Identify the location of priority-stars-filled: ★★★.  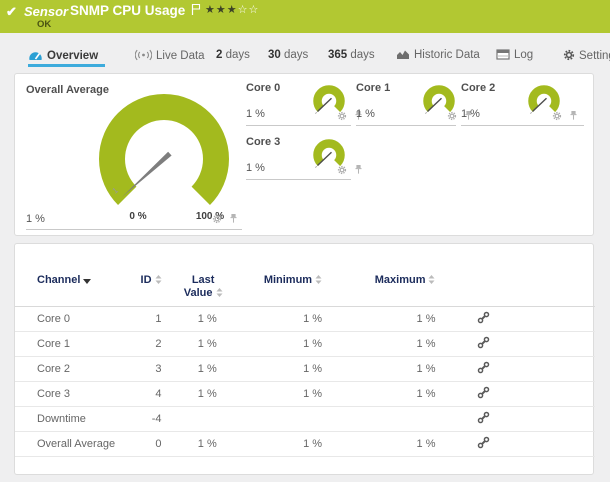
(221, 10).